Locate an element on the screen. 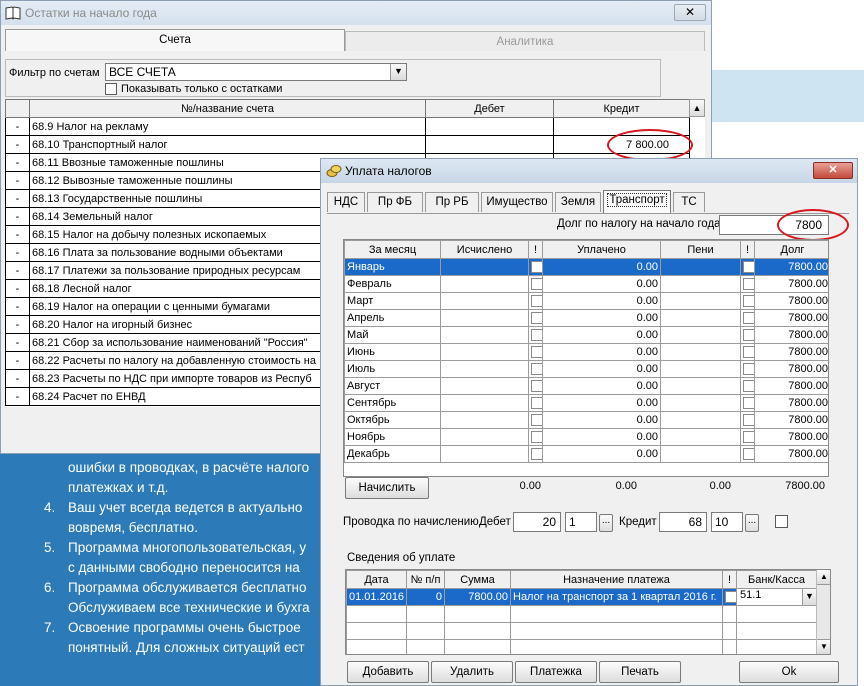 The image size is (864, 686). header-debt: Долг is located at coordinates (791, 249).